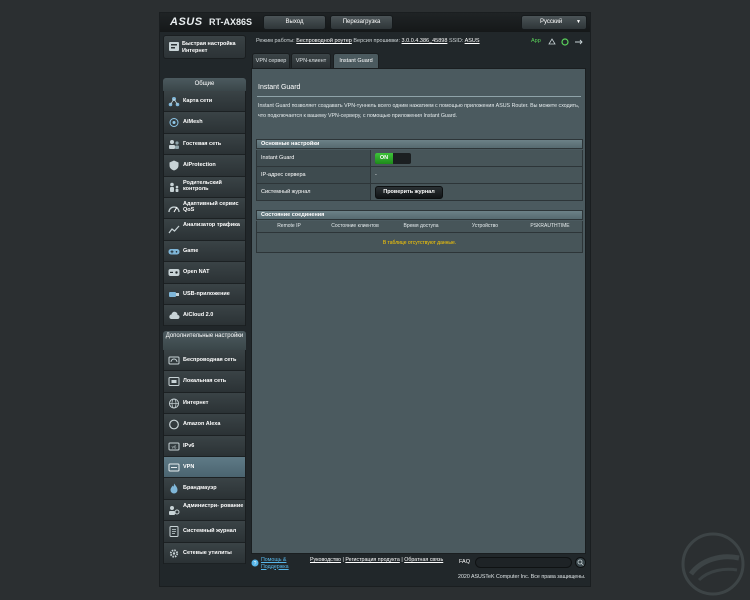 The width and height of the screenshot is (750, 600). Describe the element at coordinates (174, 102) in the screenshot. I see `network-map-icon` at that location.